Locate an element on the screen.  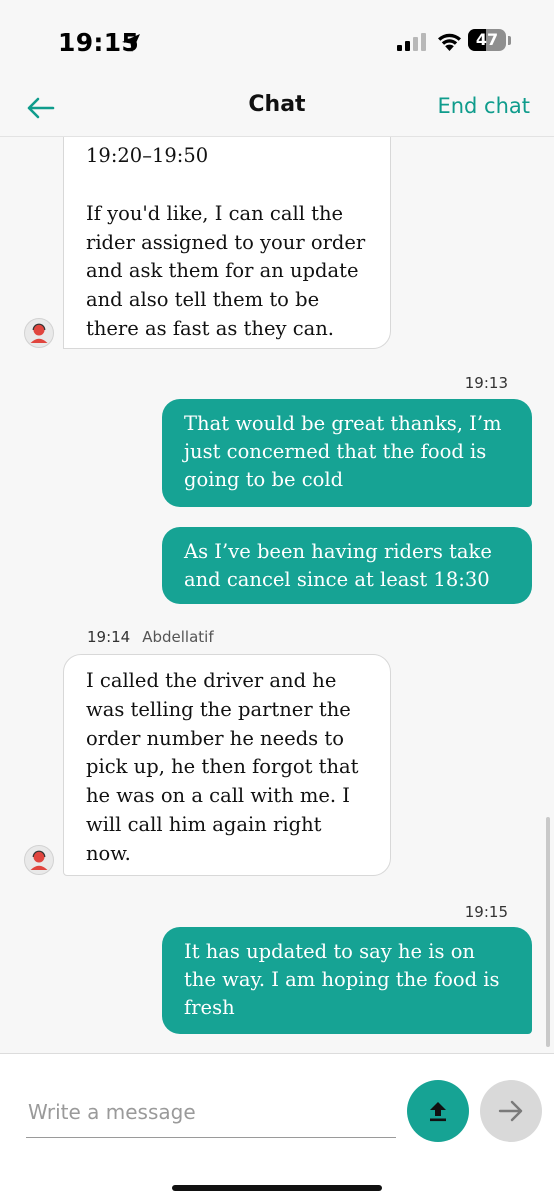
scrollbar is located at coordinates (548, 932).